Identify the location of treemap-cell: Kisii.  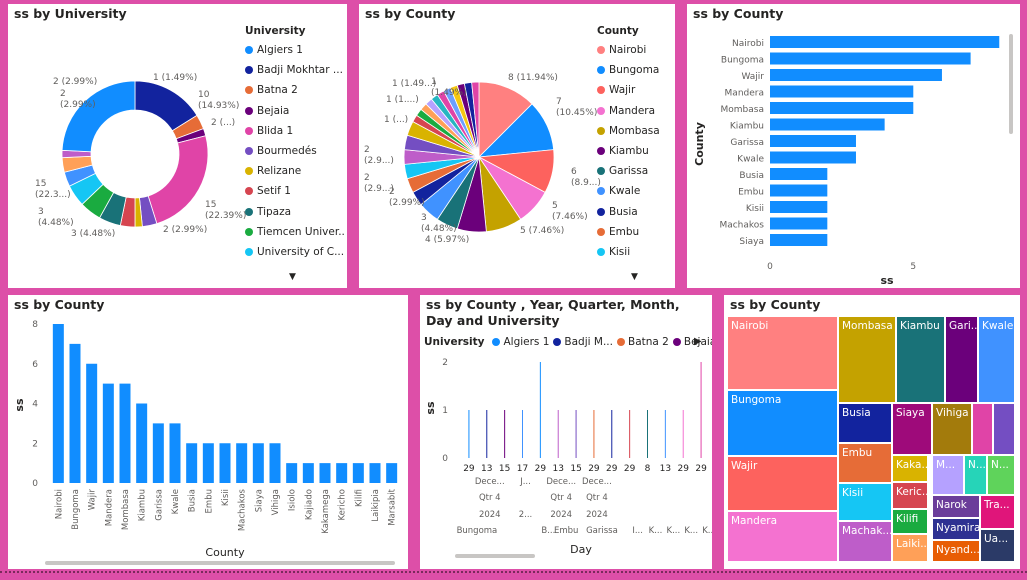
(865, 502).